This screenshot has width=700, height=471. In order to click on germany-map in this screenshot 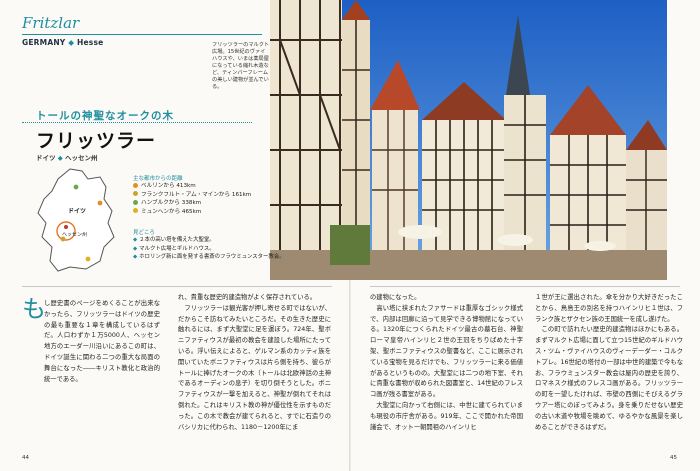, I will do `click(76, 220)`.